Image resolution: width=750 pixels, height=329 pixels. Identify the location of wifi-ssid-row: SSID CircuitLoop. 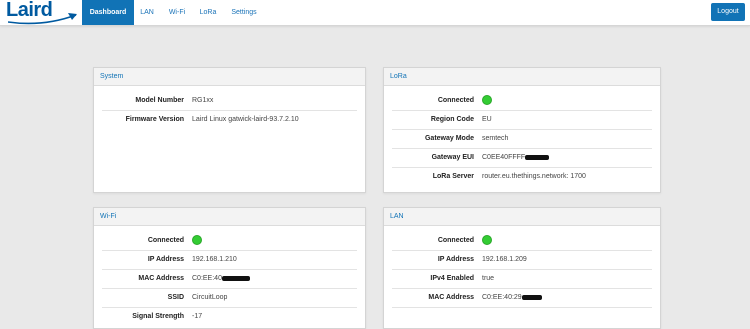
(229, 298).